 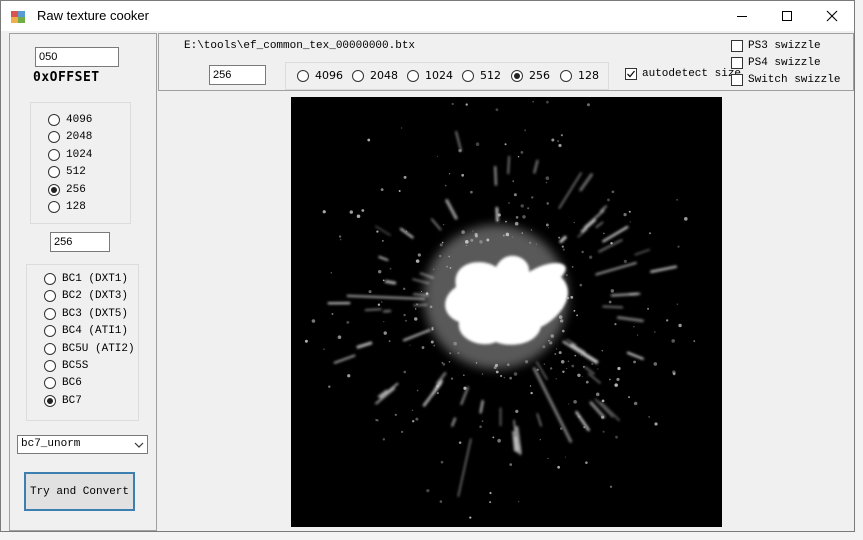 What do you see at coordinates (692, 74) in the screenshot?
I see `autodetect-label: autodetect size` at bounding box center [692, 74].